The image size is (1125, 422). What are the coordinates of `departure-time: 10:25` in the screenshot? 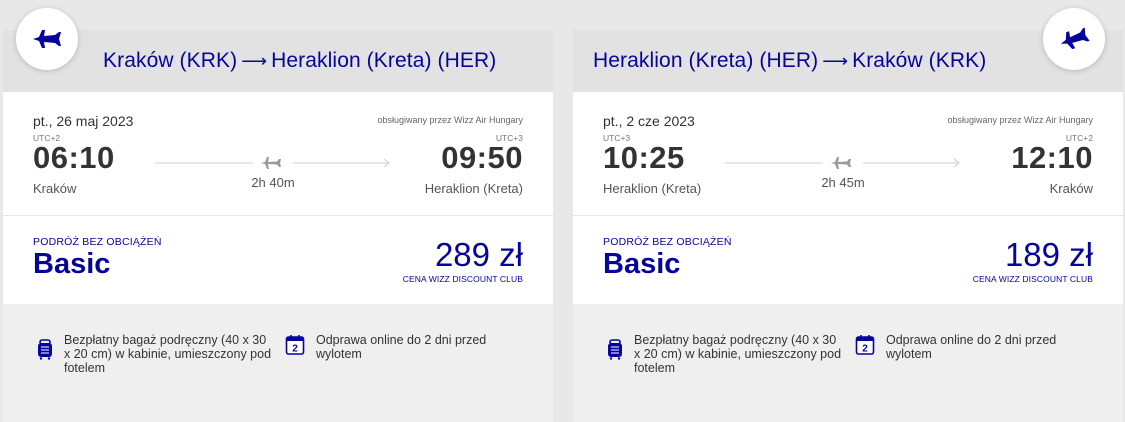 It's located at (644, 157).